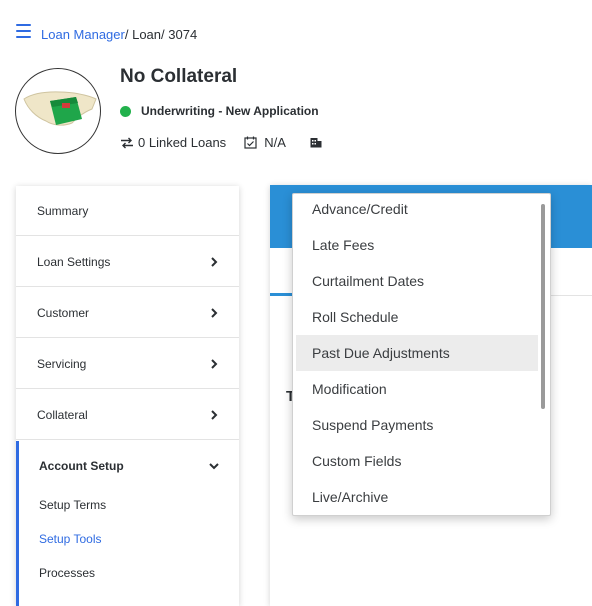  What do you see at coordinates (182, 142) in the screenshot?
I see `linked-loans-text: 0 Linked Loans` at bounding box center [182, 142].